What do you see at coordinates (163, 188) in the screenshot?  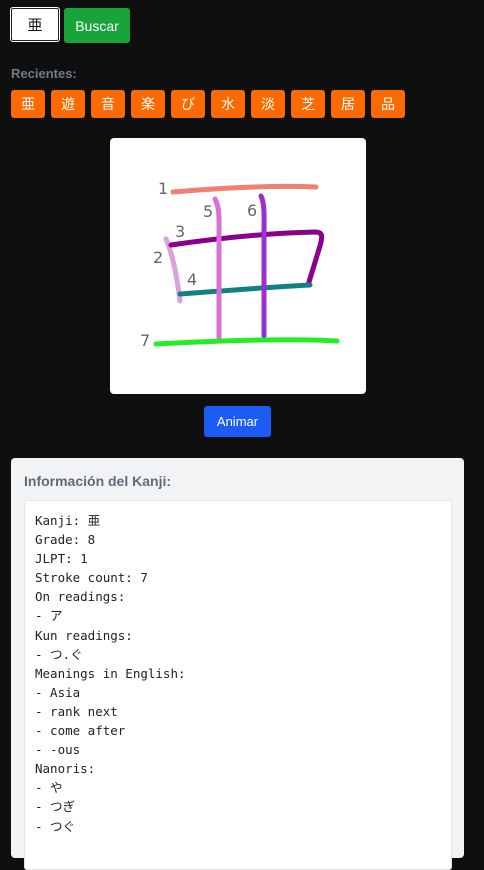 I see `stroke-number-1: 1` at bounding box center [163, 188].